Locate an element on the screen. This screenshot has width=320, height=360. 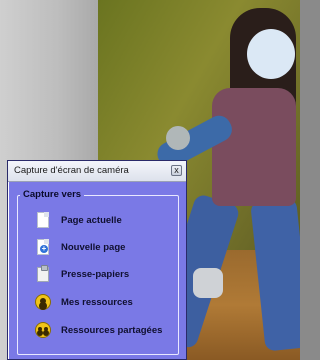
capture-new-page-button: + Nouvelle page is located at coordinates (79, 247).